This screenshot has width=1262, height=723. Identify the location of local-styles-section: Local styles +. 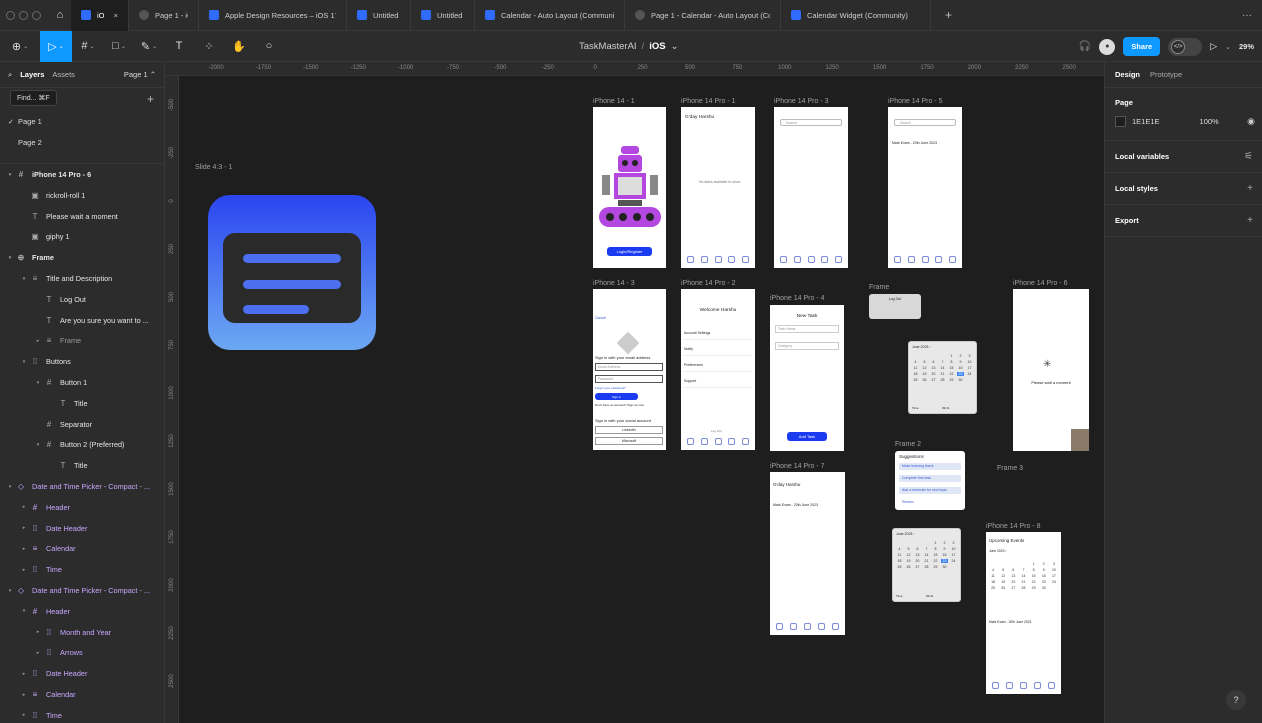
(1183, 189).